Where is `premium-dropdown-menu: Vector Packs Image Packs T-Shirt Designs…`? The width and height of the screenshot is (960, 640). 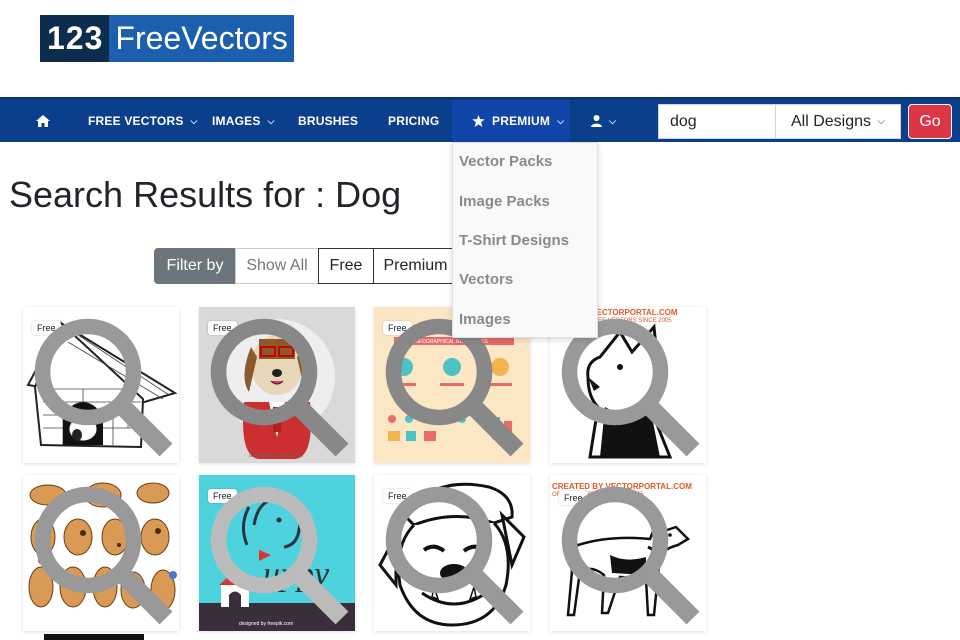
premium-dropdown-menu: Vector Packs Image Packs T-Shirt Designs… is located at coordinates (525, 240).